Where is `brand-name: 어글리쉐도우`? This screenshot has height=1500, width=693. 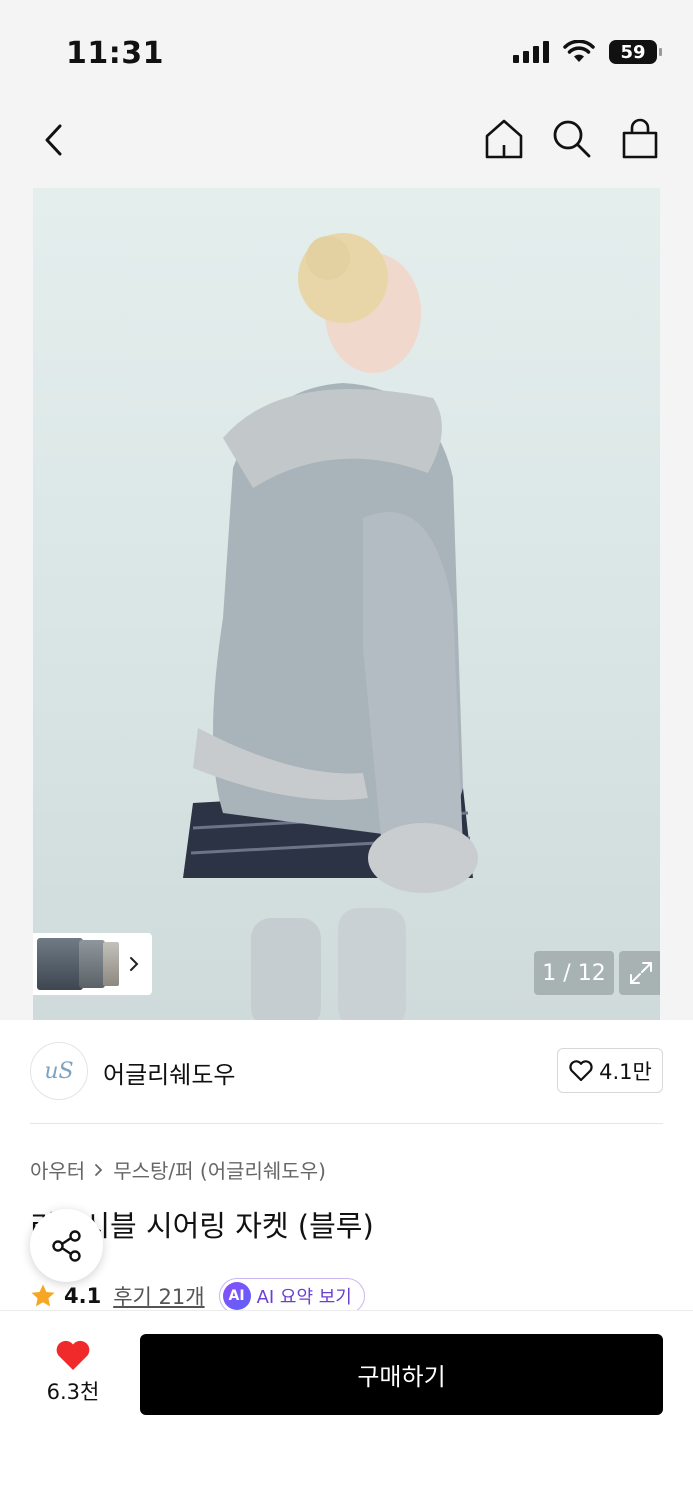
brand-name: 어글리쉐도우 is located at coordinates (169, 1072).